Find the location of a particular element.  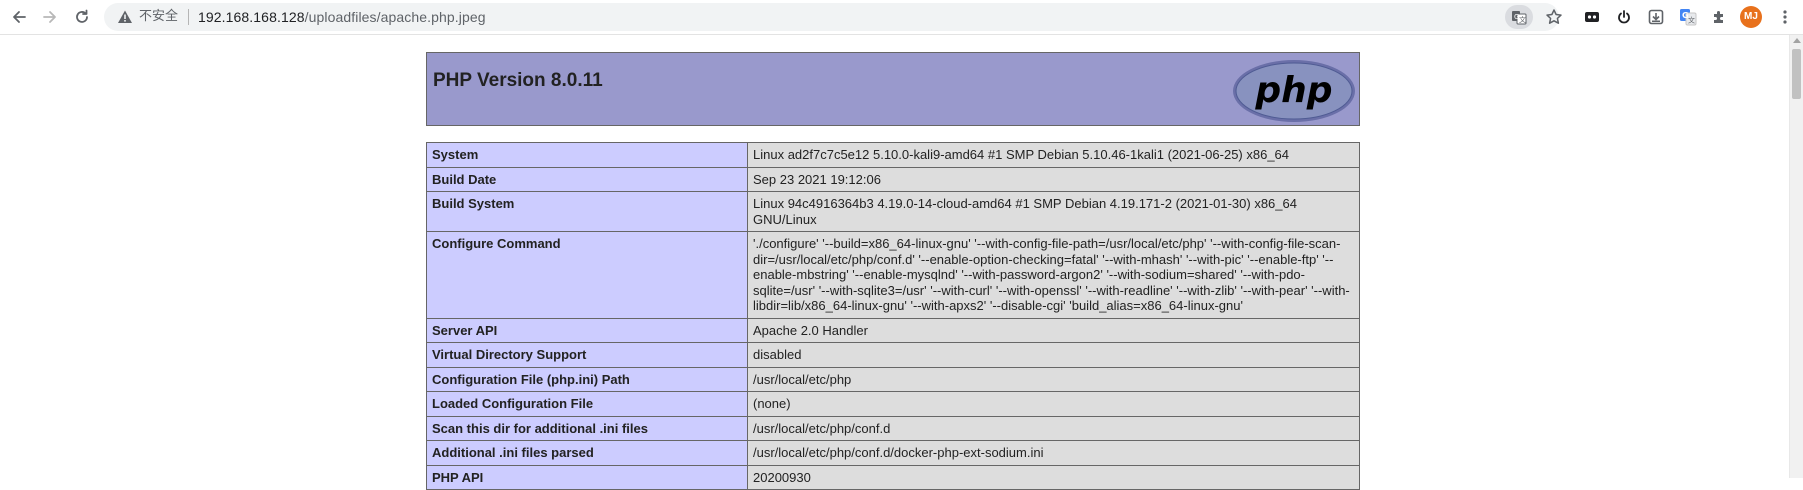

forward-icon is located at coordinates (50, 17).